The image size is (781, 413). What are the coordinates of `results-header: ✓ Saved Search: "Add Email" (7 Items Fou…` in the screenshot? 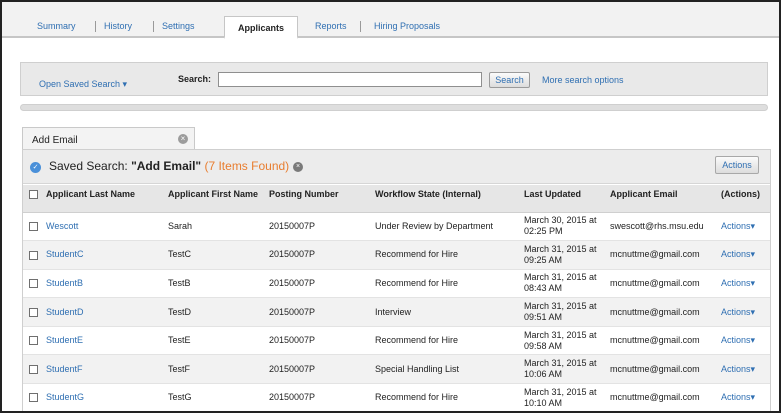 It's located at (396, 167).